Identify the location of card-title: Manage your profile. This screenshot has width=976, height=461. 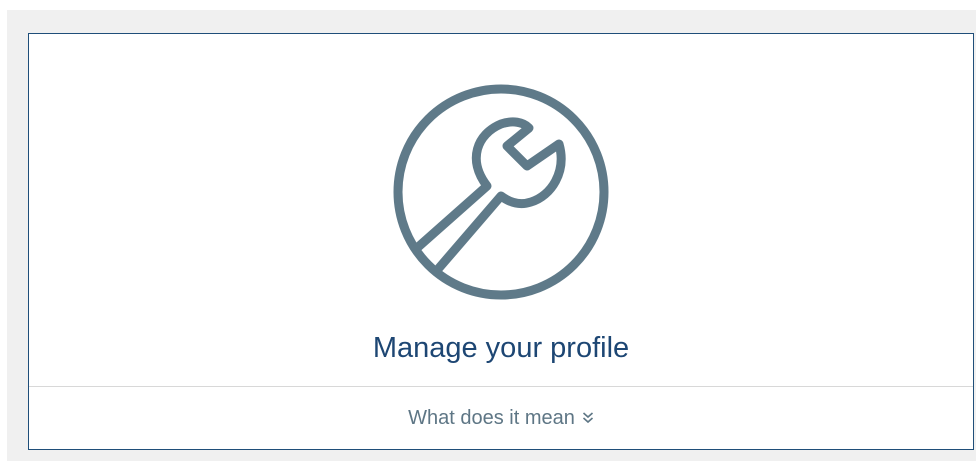
(501, 348).